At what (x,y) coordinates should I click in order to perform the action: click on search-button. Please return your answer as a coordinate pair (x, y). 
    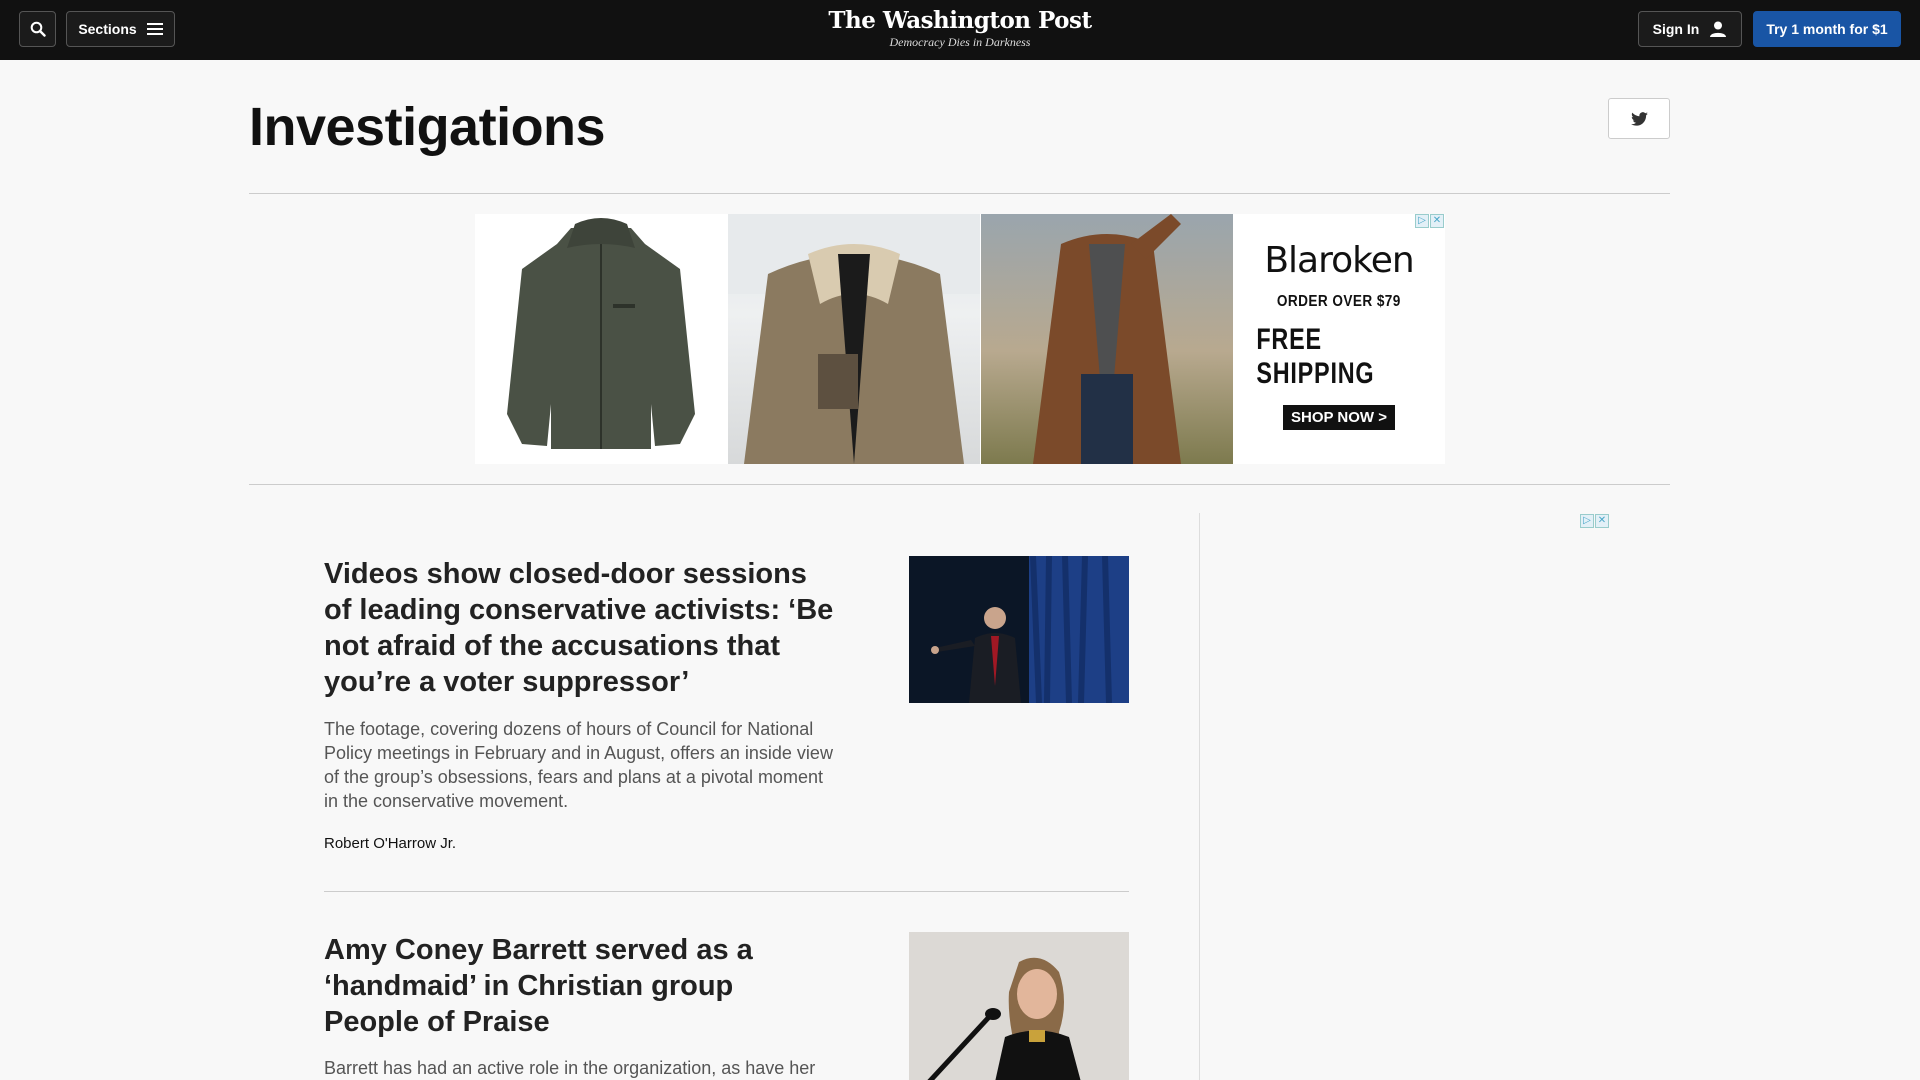
    Looking at the image, I should click on (37, 29).